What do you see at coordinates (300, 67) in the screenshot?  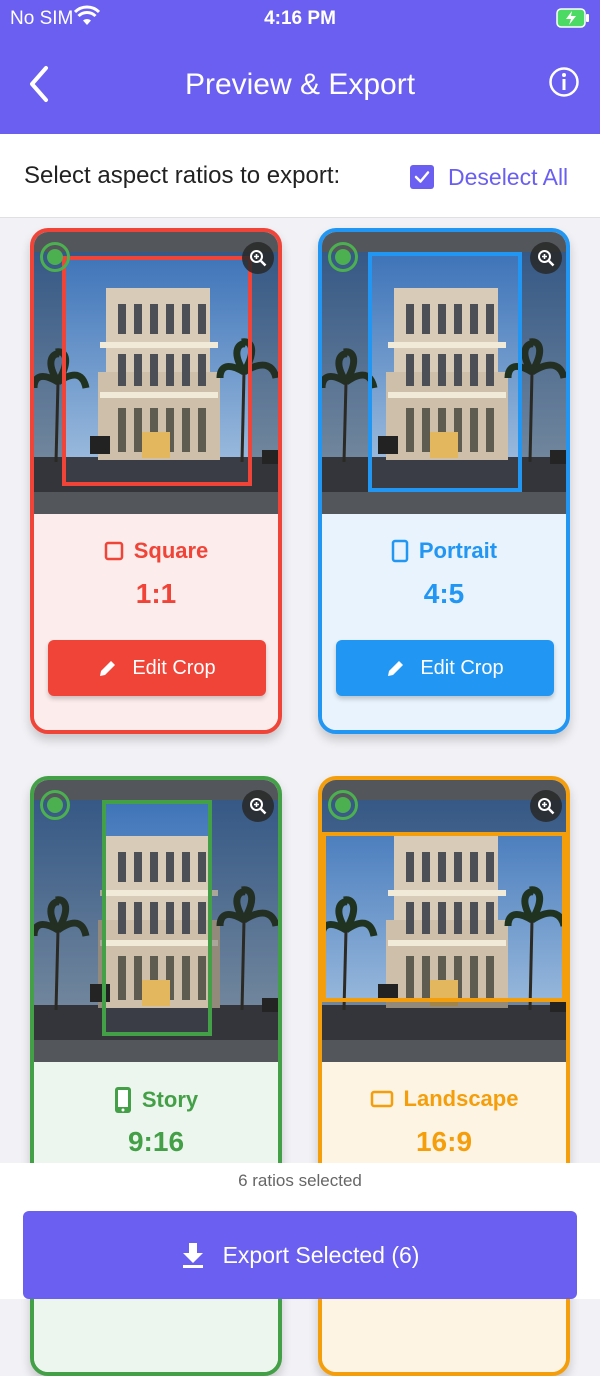 I see `app-header: No SIM 4:16 PM Preview & Export` at bounding box center [300, 67].